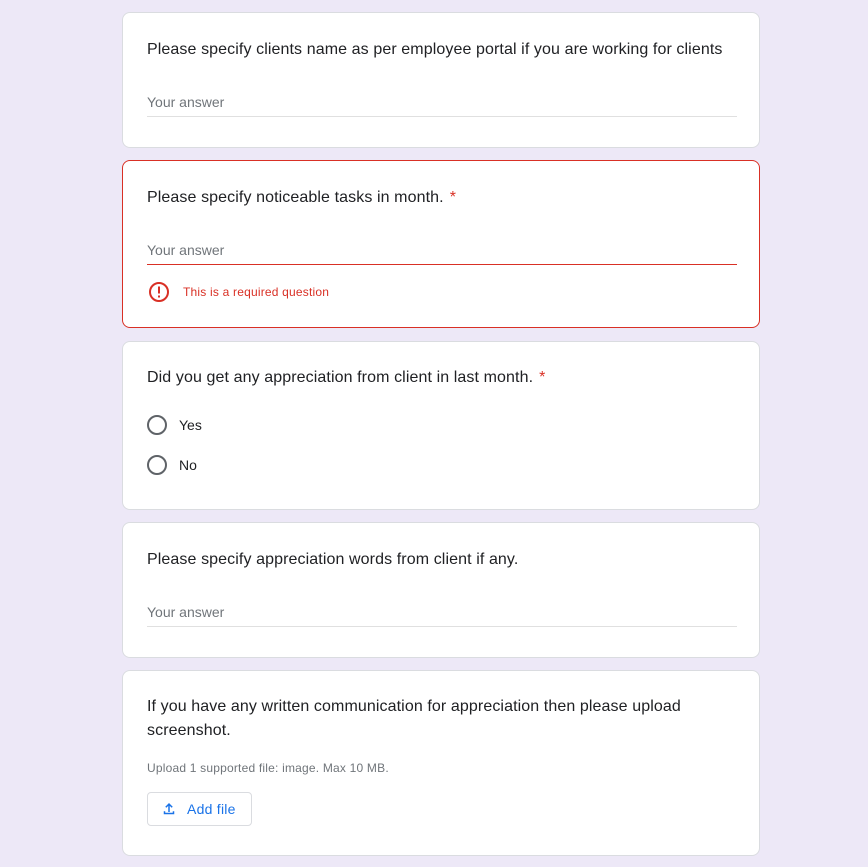 Image resolution: width=868 pixels, height=867 pixels. I want to click on error-message: This is a required question, so click(238, 292).